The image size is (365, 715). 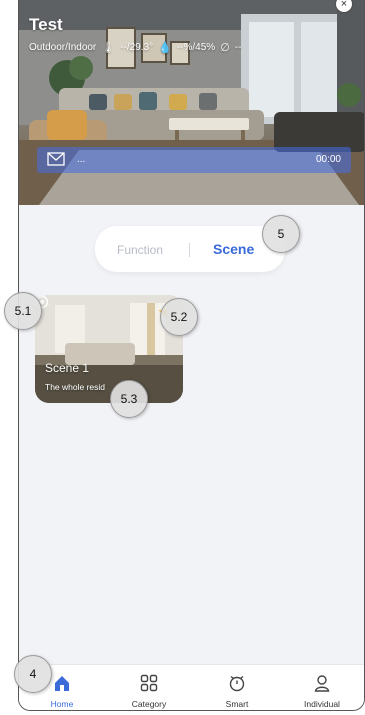 I want to click on smart-clock-icon, so click(x=237, y=683).